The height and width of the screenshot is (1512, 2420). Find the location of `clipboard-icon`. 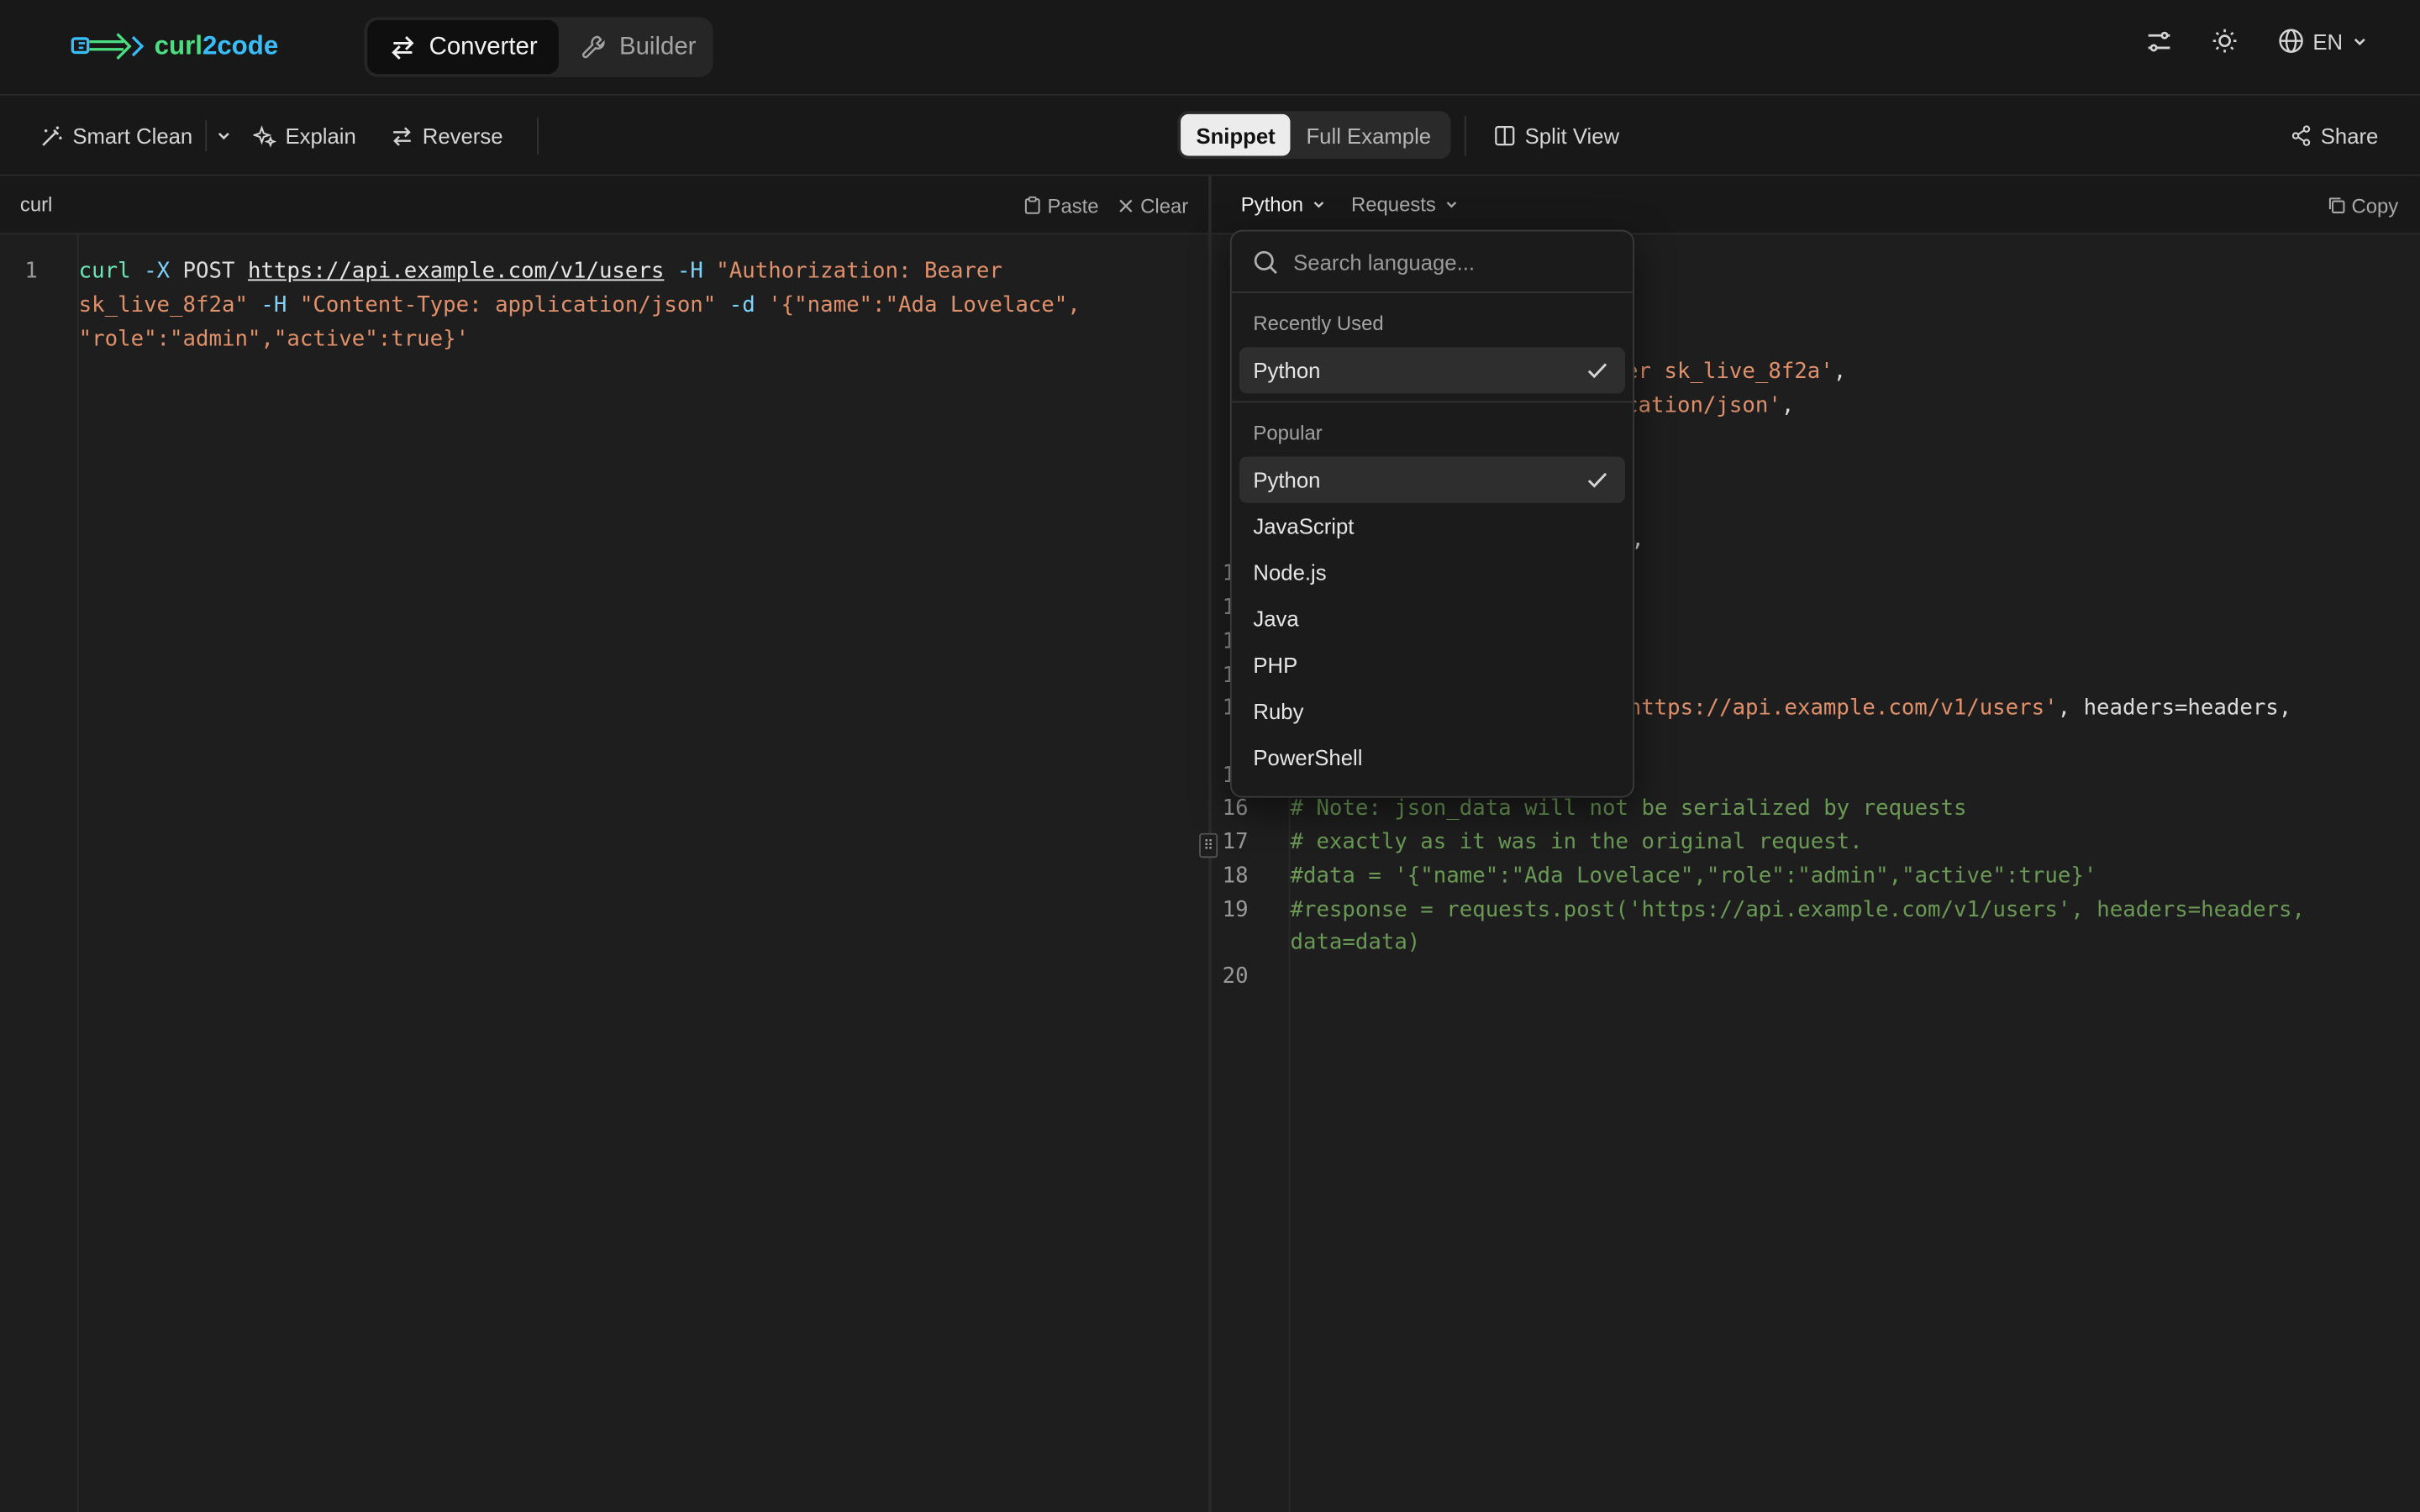

clipboard-icon is located at coordinates (1032, 205).